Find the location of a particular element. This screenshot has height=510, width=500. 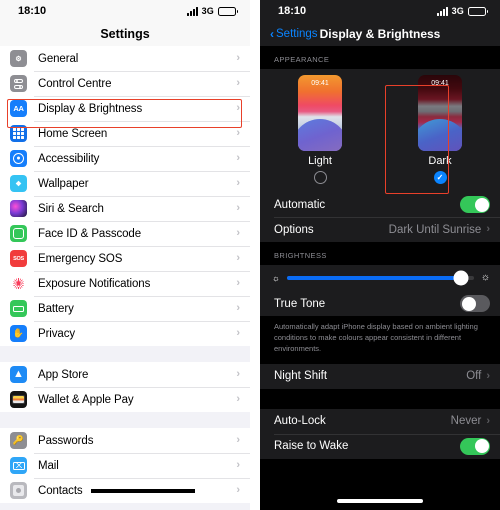

sidebar-item-wallpaper: ❖ Wallpaper › is located at coordinates (125, 183).